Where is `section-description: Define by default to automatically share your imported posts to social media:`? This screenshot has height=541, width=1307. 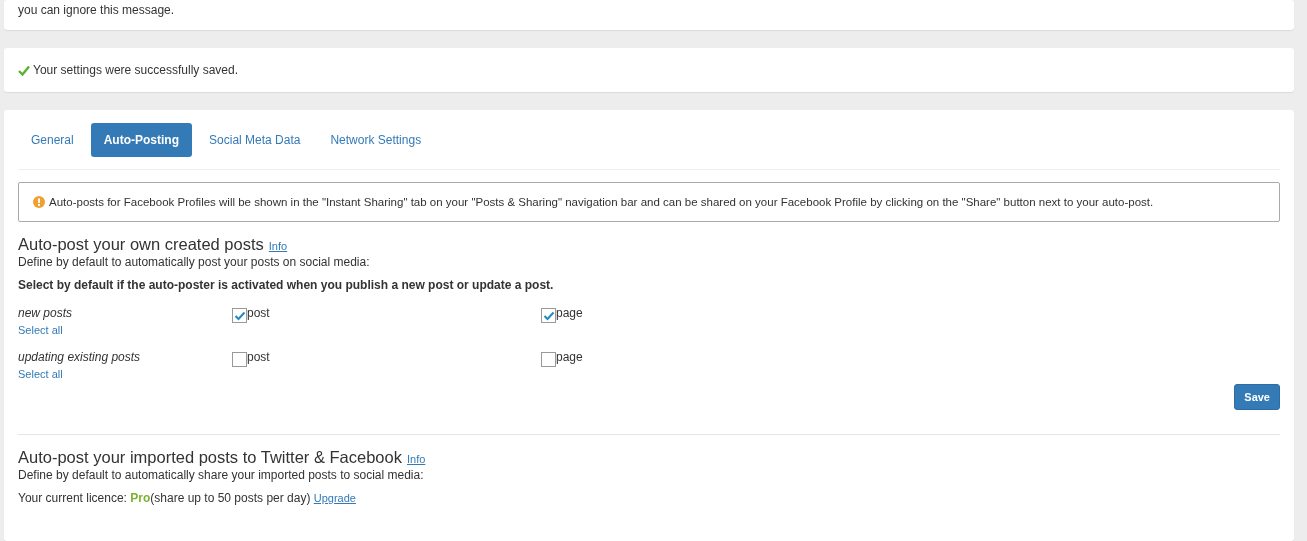 section-description: Define by default to automatically share your imported posts to social media: is located at coordinates (221, 475).